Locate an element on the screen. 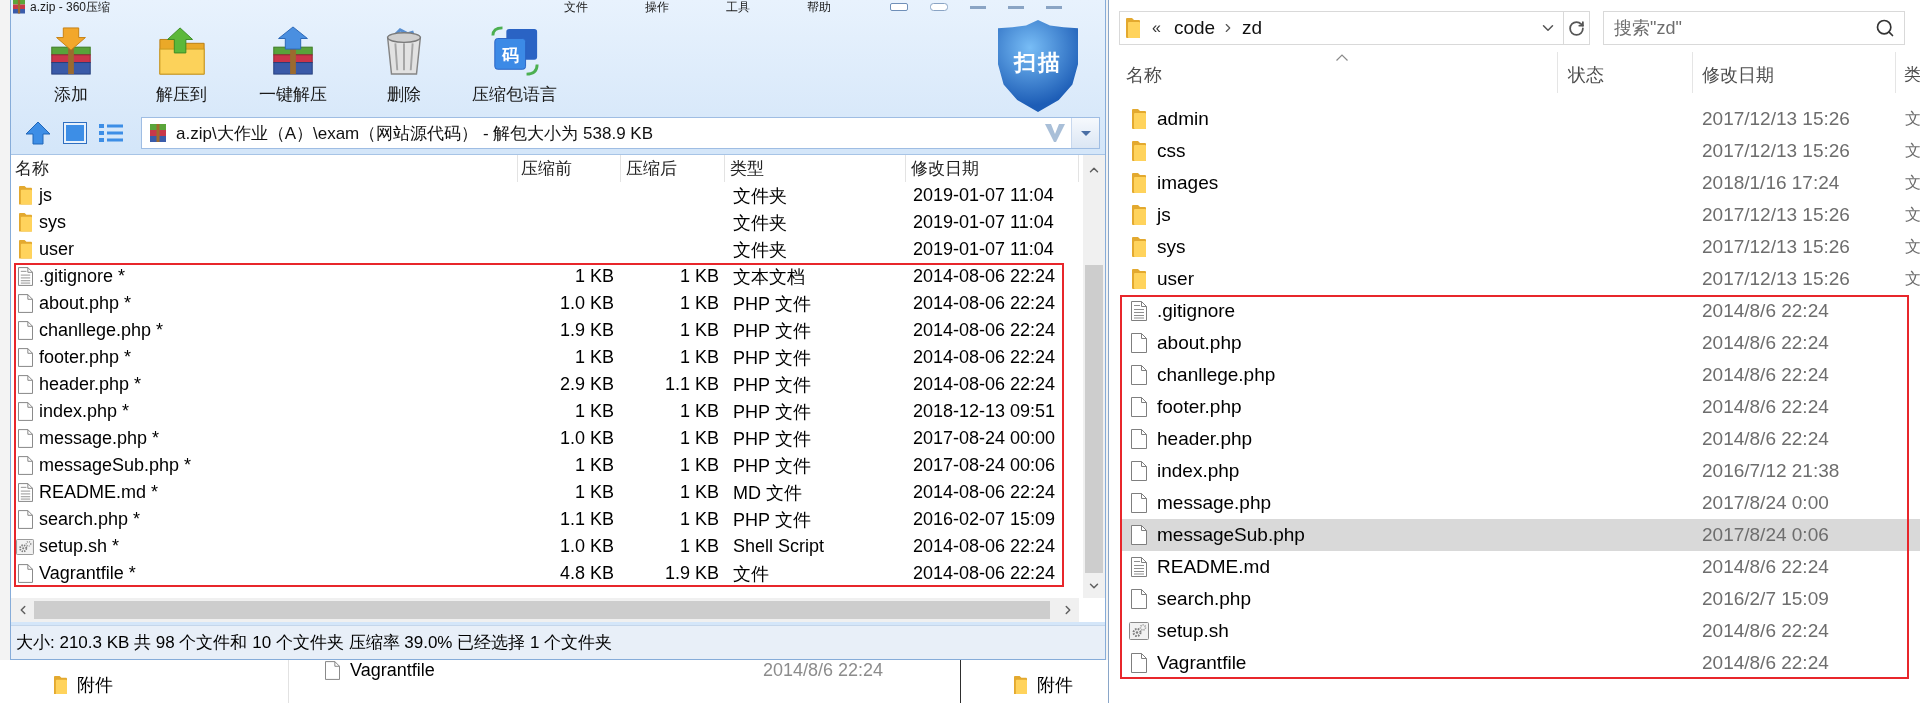 The width and height of the screenshot is (1920, 703). file-row: Vagrantfile * 4.8 KB 1.9 KB 文件 2014-08-06 22:24 is located at coordinates (545, 573).